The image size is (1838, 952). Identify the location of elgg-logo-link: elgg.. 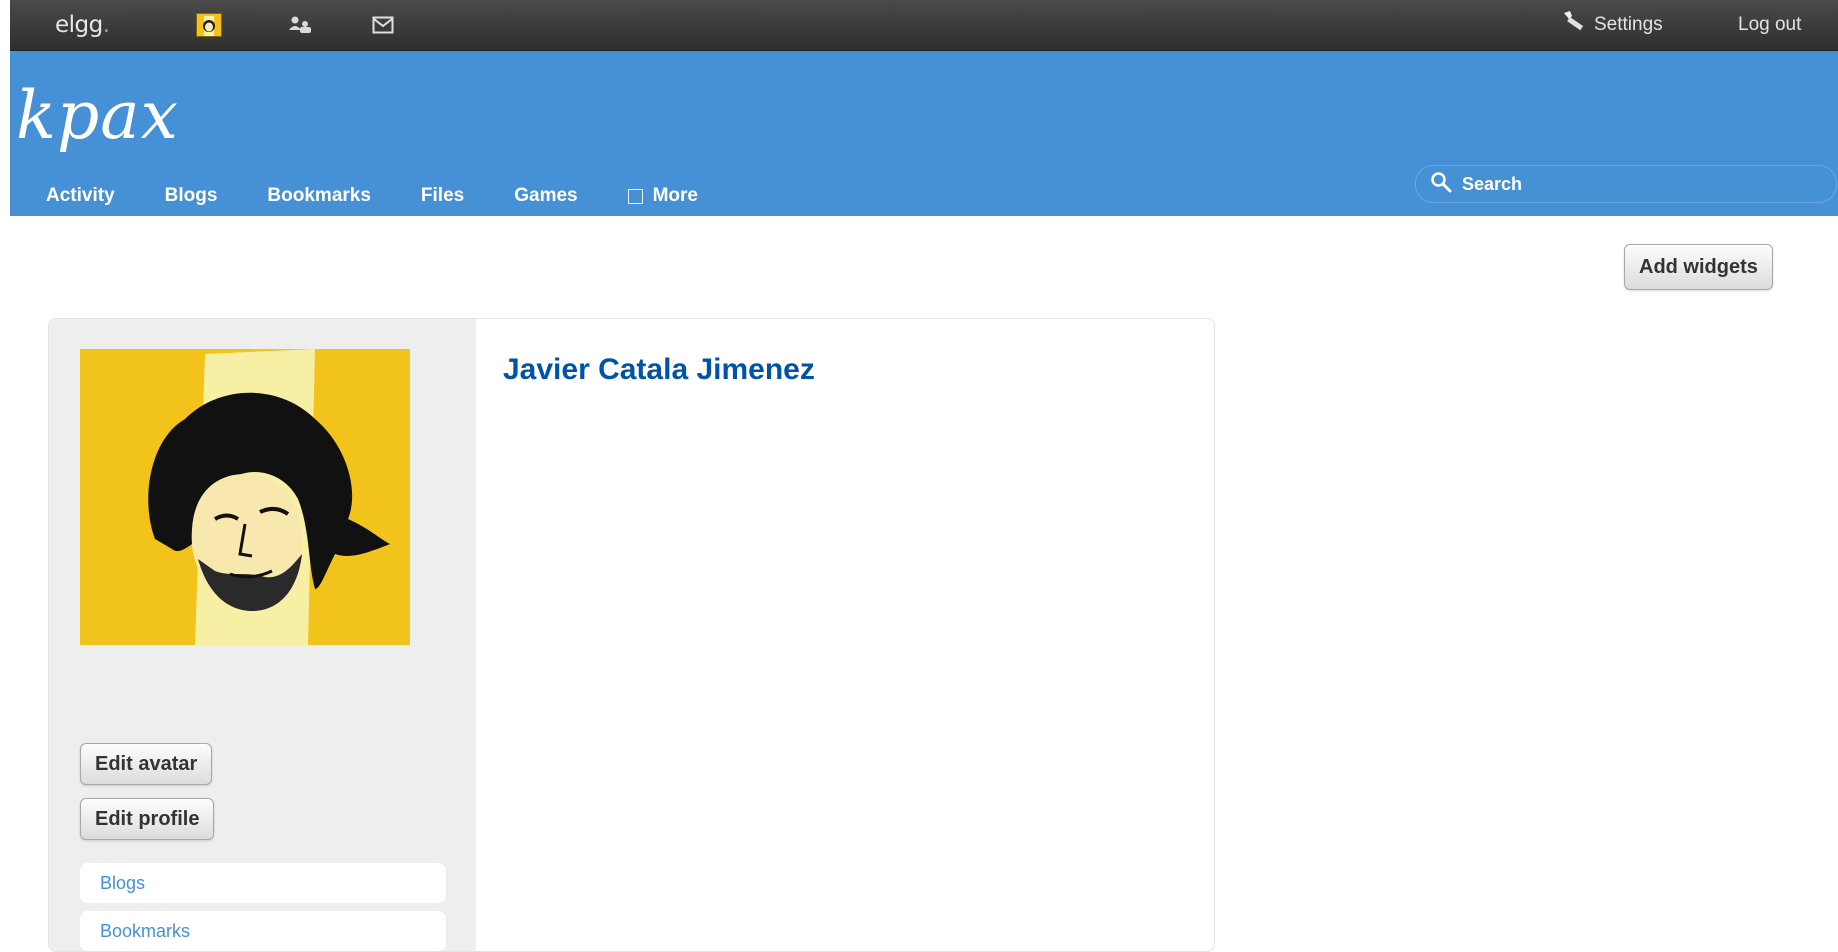
(82, 25).